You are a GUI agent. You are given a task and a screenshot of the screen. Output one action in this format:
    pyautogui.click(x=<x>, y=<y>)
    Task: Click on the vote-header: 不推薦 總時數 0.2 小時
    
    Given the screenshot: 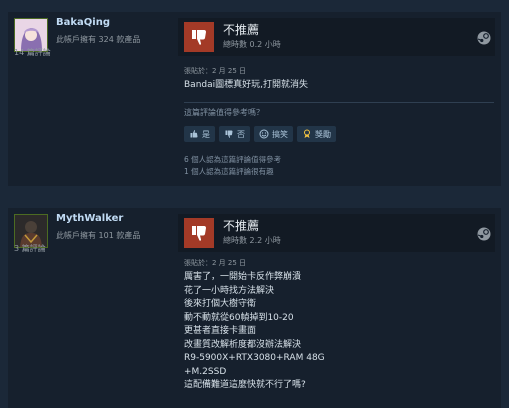 What is the action you would take?
    pyautogui.click(x=336, y=37)
    